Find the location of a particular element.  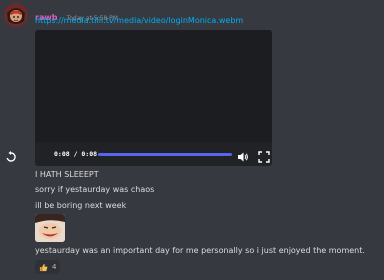

sticker-image is located at coordinates (50, 228).